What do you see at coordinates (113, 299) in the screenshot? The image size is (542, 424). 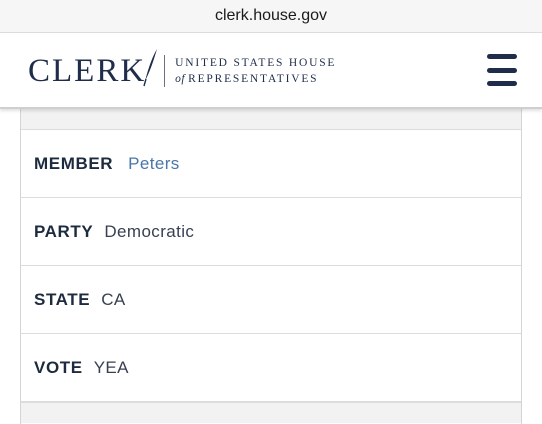 I see `state-value: CA` at bounding box center [113, 299].